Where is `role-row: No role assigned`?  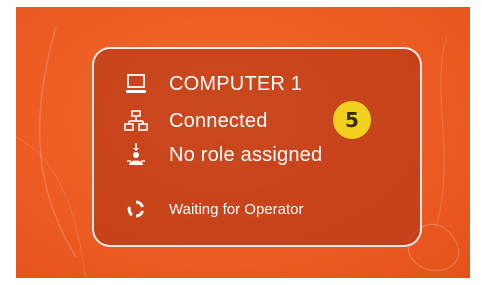 role-row: No role assigned is located at coordinates (223, 155).